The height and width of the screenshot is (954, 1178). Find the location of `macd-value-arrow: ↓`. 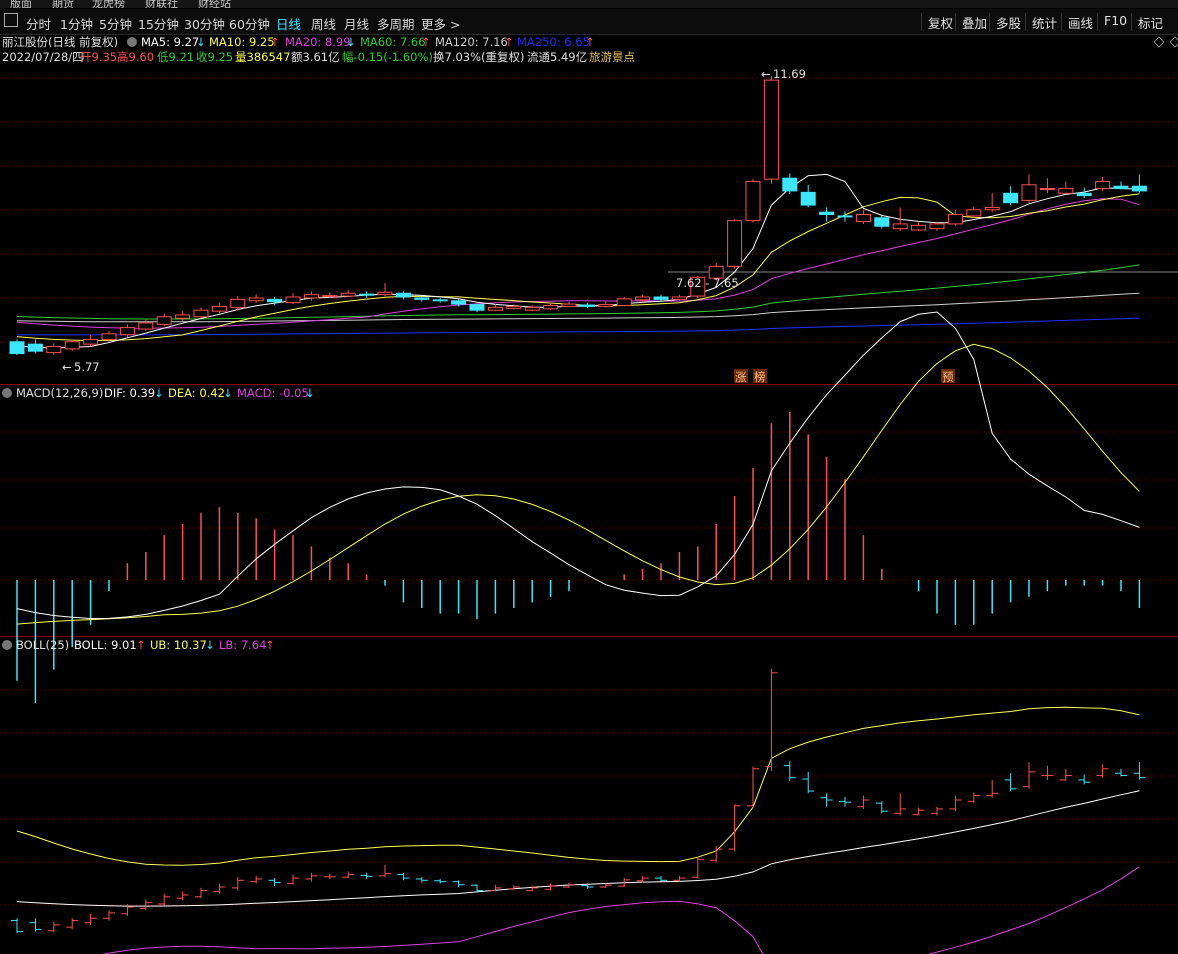

macd-value-arrow: ↓ is located at coordinates (310, 393).